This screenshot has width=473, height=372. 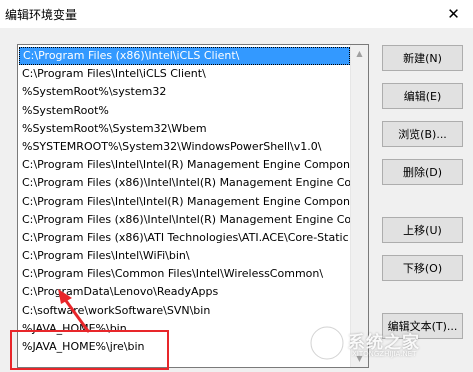 I want to click on edit-button: 编辑(E), so click(x=422, y=96).